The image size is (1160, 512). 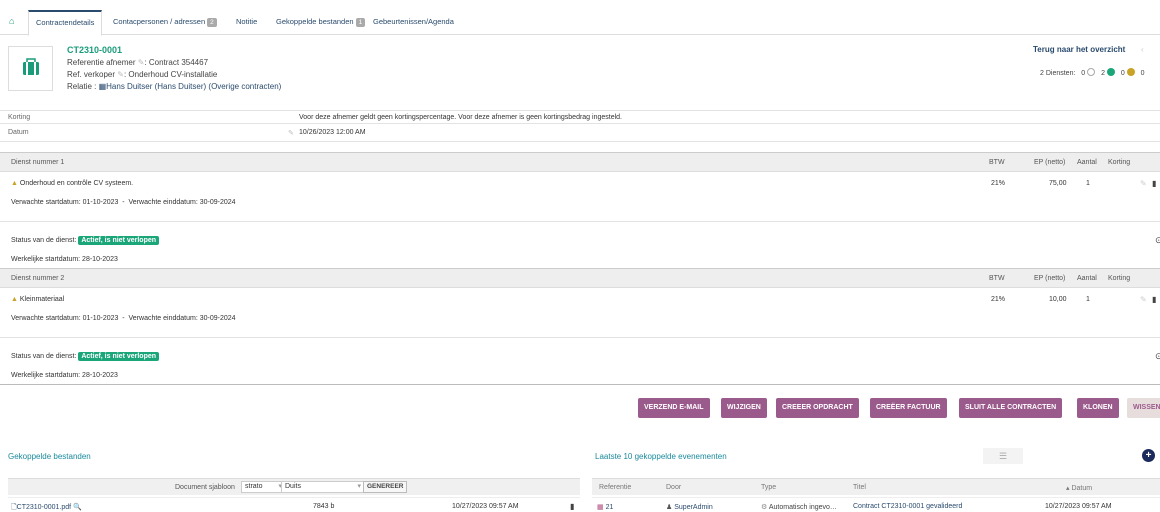 I want to click on relatie-link: Hans Duitser (Hans Duitser), so click(x=156, y=86).